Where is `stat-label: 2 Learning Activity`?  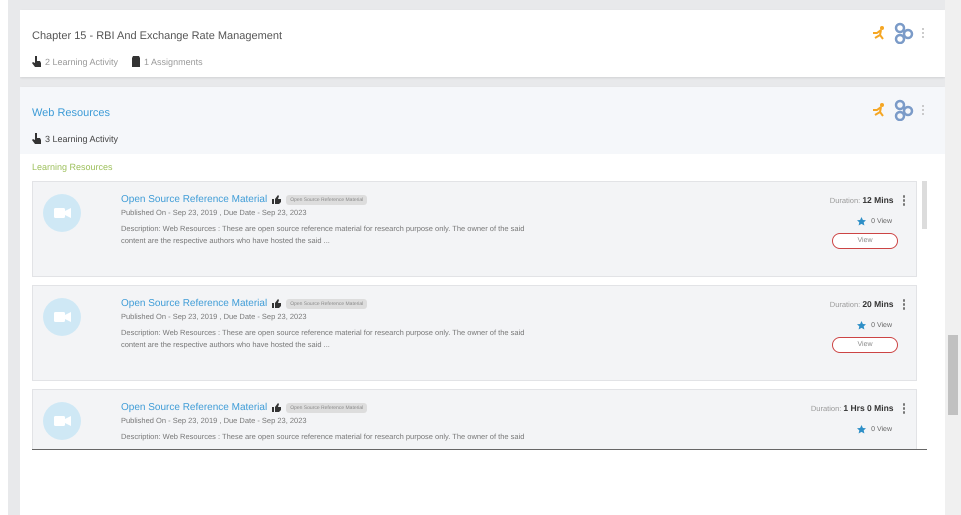
stat-label: 2 Learning Activity is located at coordinates (81, 61).